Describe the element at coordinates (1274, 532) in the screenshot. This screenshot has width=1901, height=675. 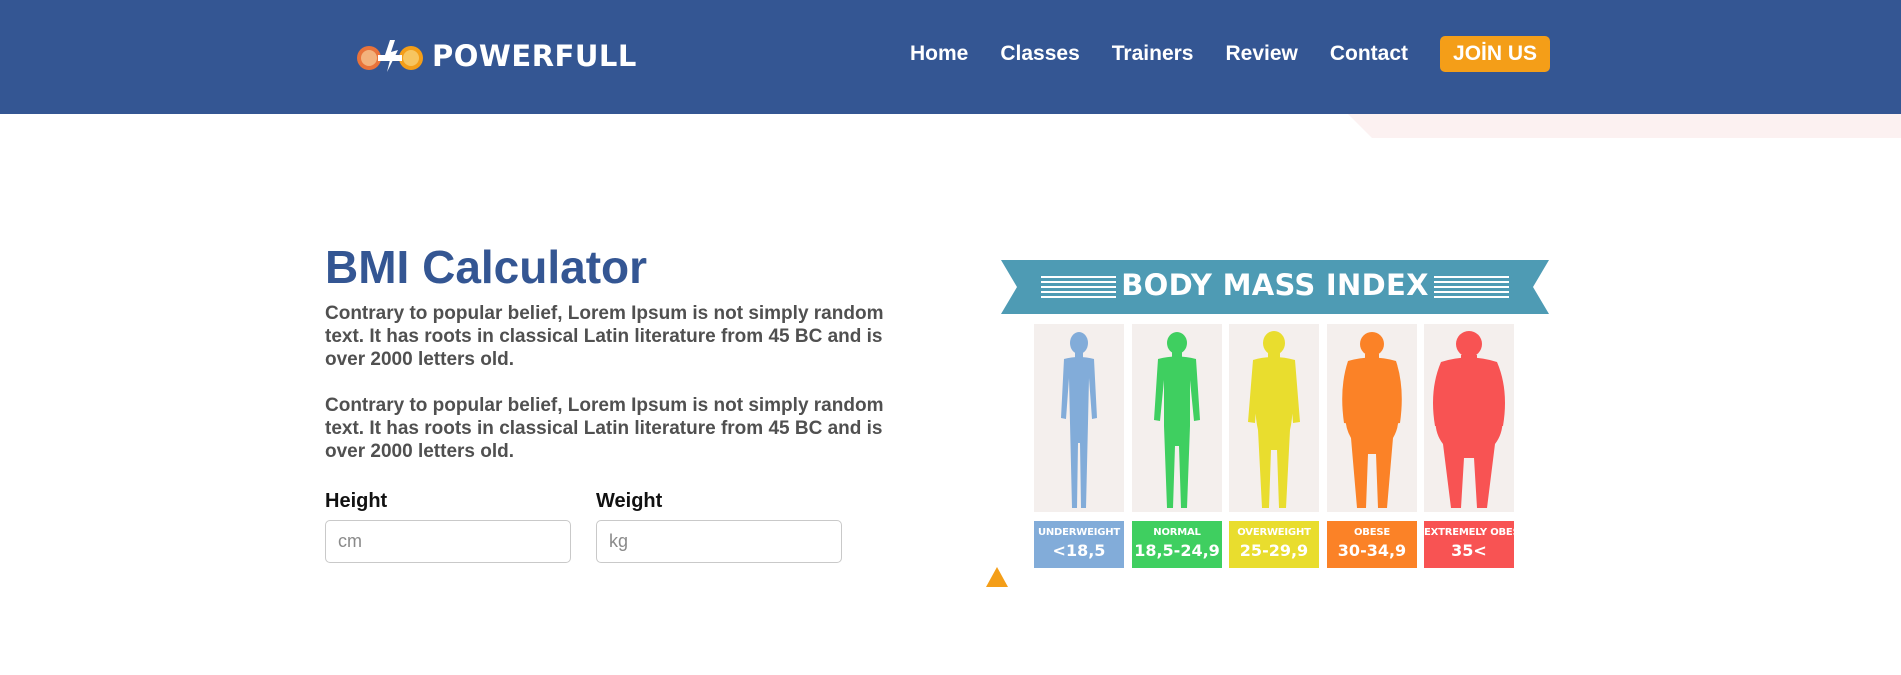
I see `category-name-overweight: OVERWEIGHT` at that location.